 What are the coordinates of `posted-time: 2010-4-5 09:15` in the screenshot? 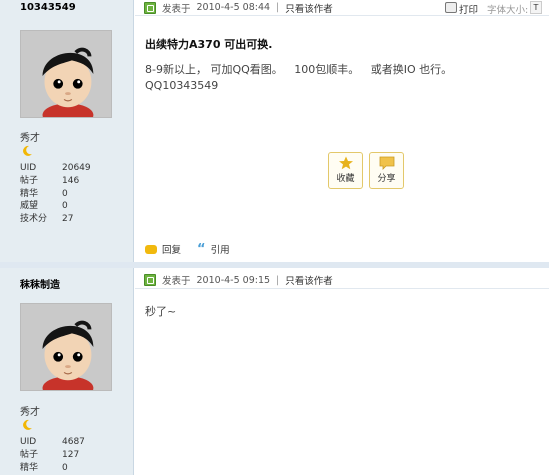 It's located at (233, 280).